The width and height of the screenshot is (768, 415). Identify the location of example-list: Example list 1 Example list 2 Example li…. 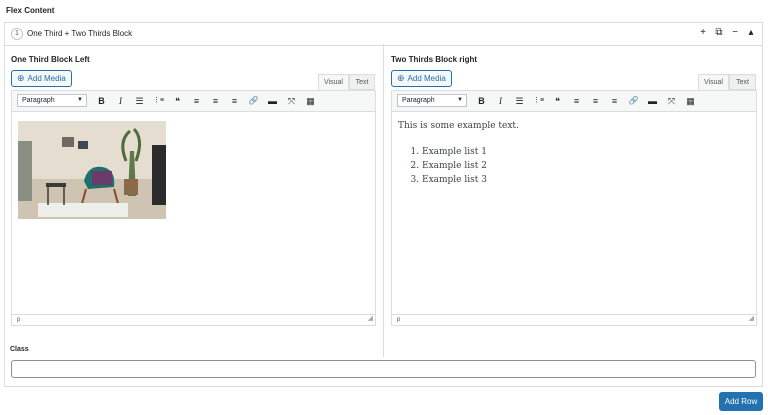
(447, 166).